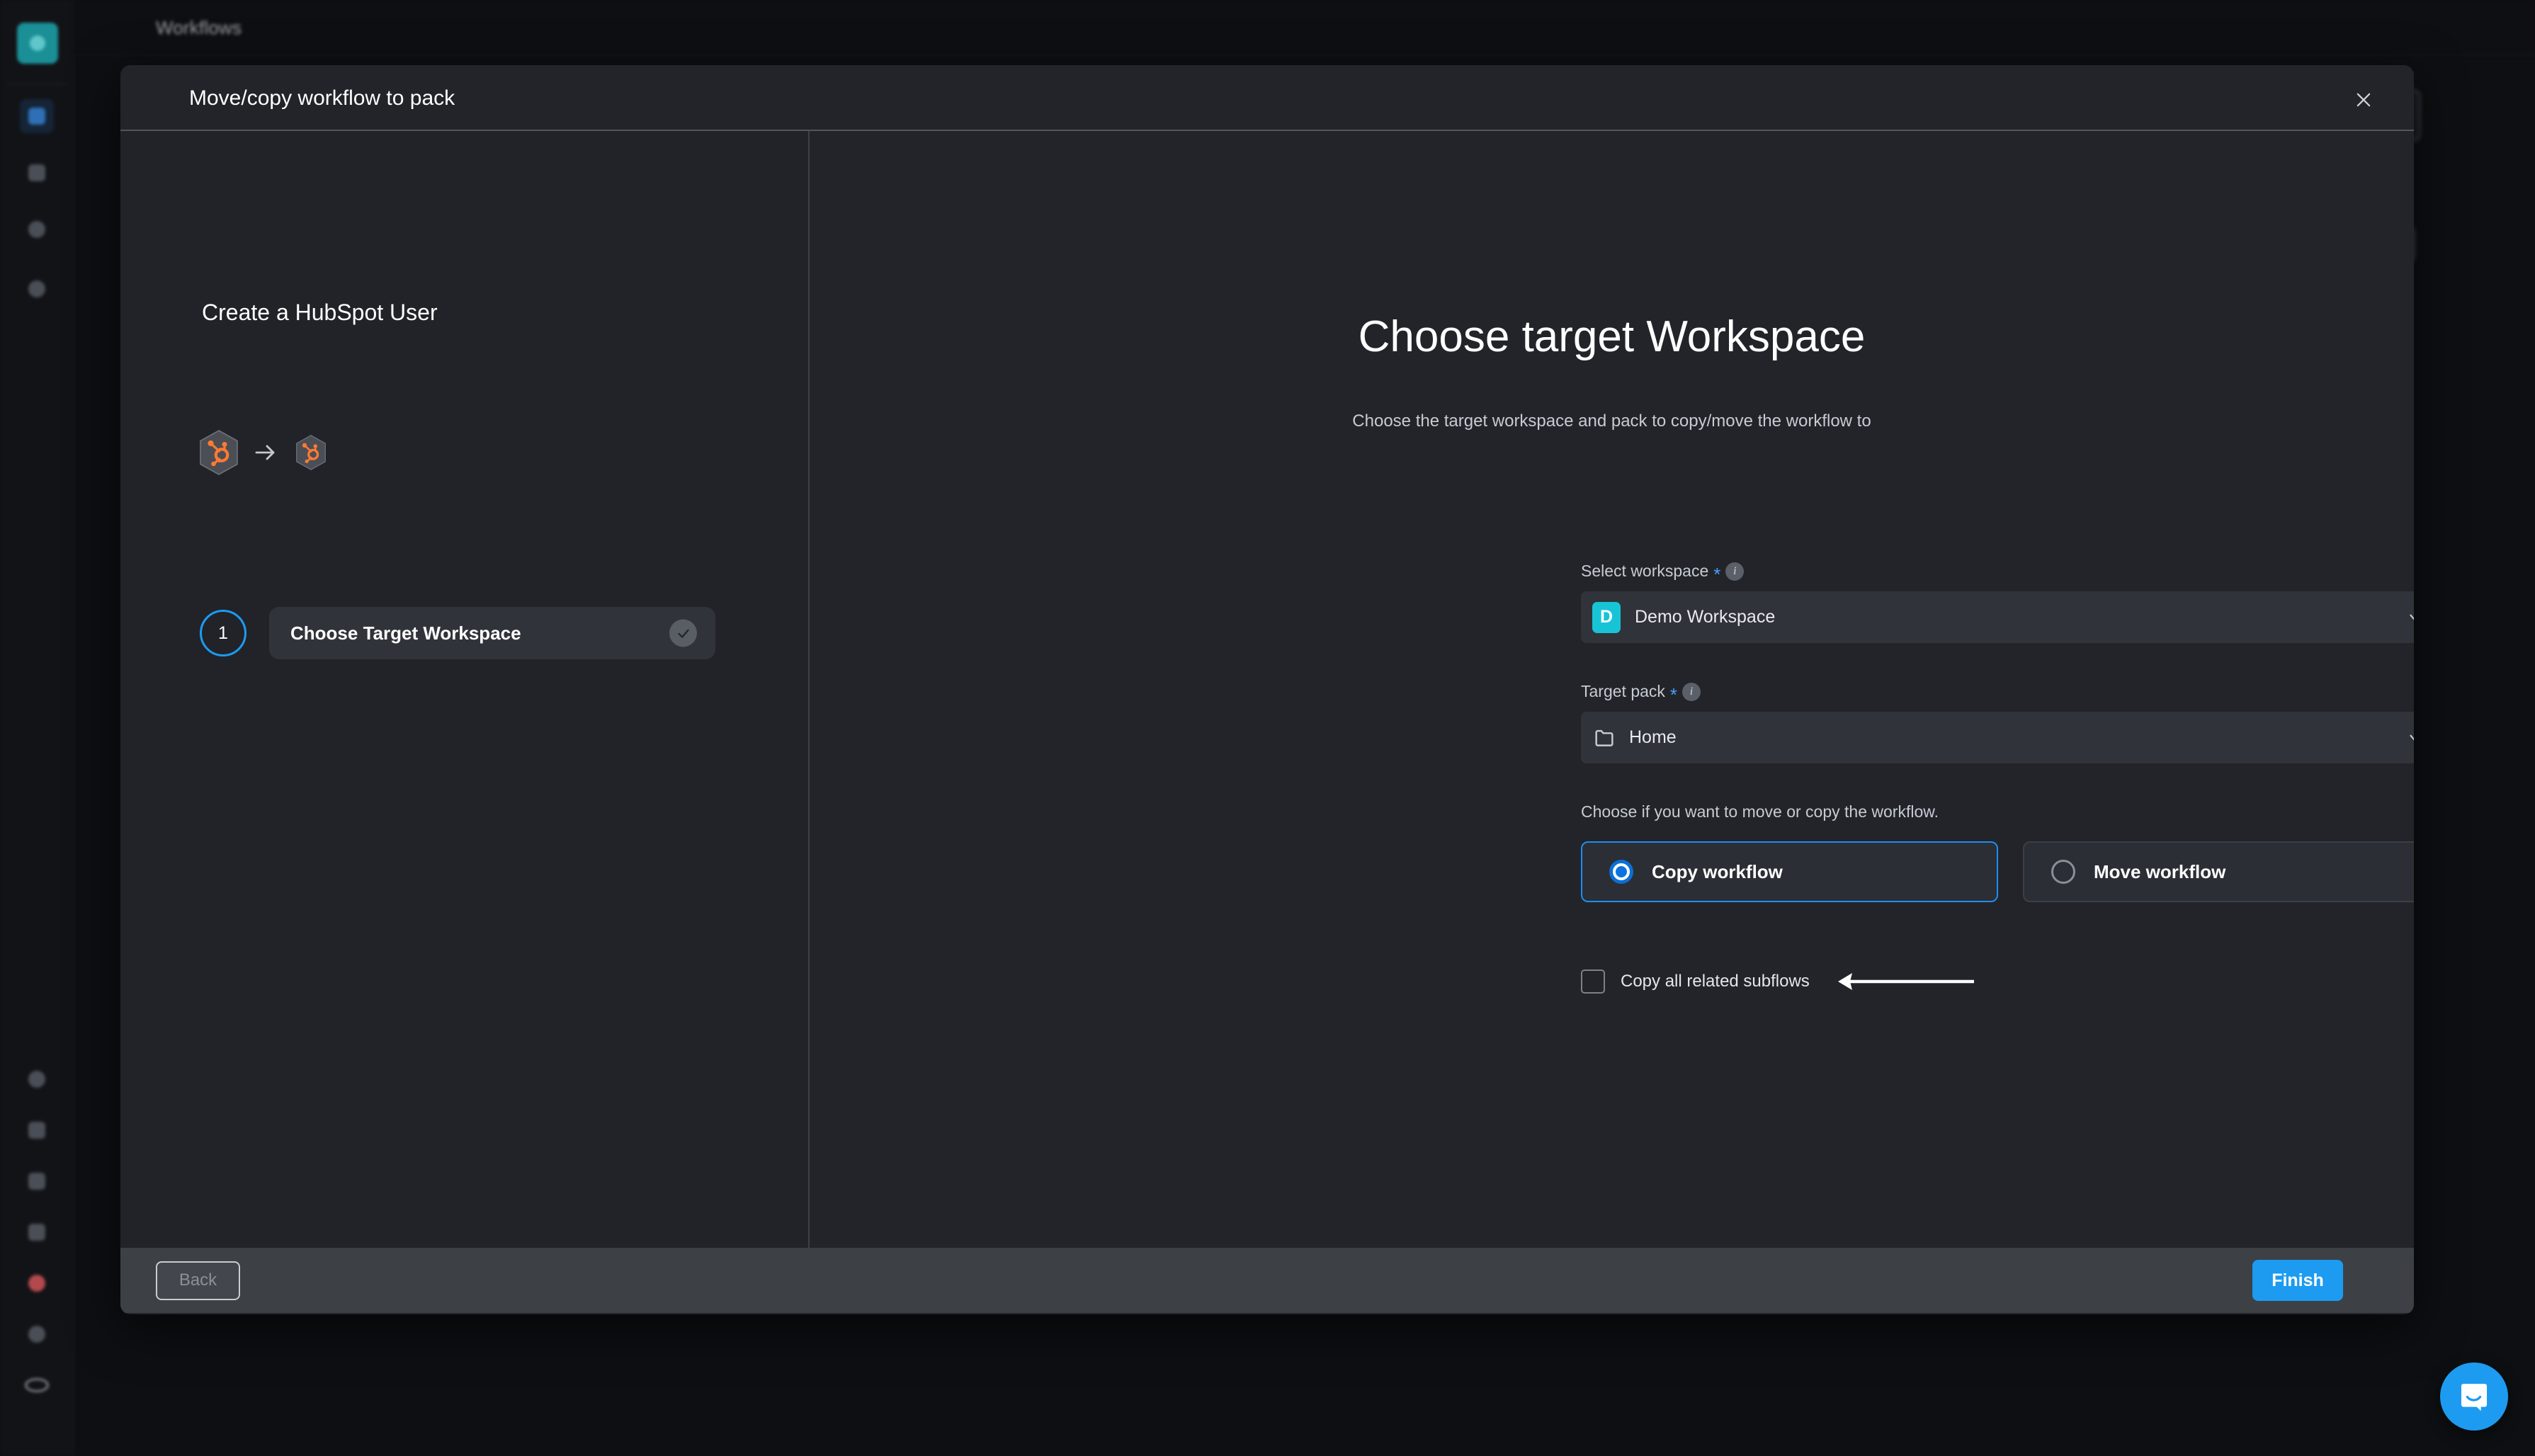  I want to click on workspace-selected-value: Demo Workspace, so click(1705, 617).